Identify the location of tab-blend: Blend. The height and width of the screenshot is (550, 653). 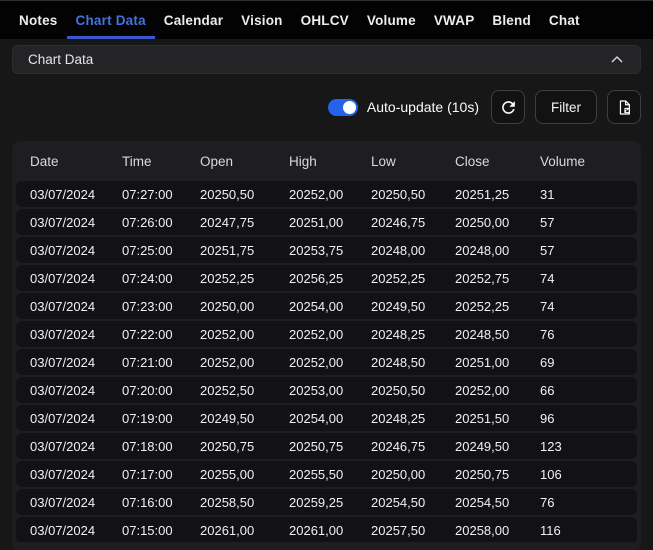
(511, 20).